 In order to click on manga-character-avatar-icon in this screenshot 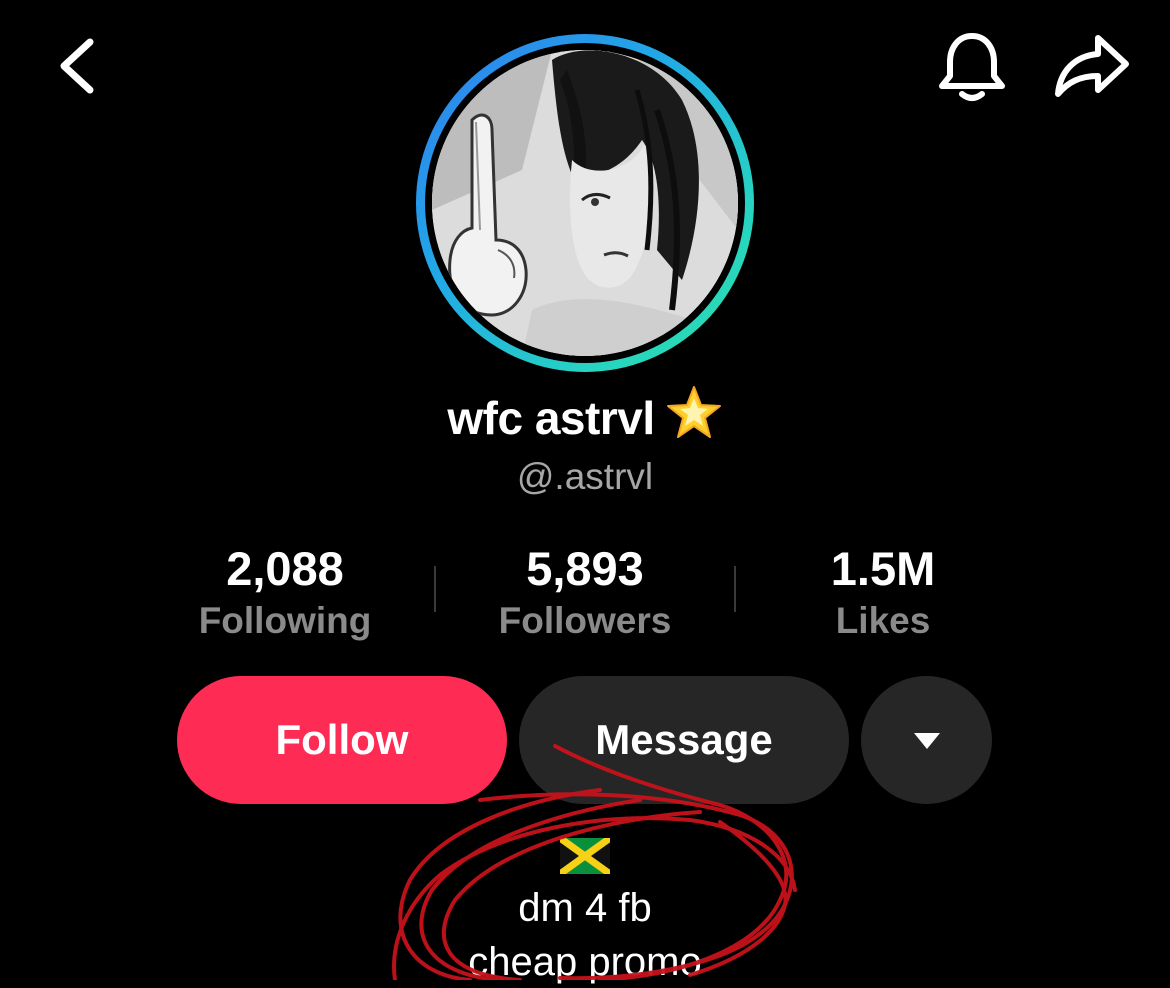, I will do `click(585, 203)`.